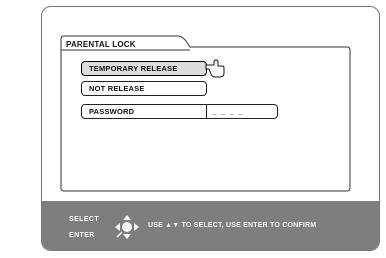 The image size is (386, 258). Describe the element at coordinates (133, 68) in the screenshot. I see `temporary-release-label: TEMPORARY RELEASE` at that location.